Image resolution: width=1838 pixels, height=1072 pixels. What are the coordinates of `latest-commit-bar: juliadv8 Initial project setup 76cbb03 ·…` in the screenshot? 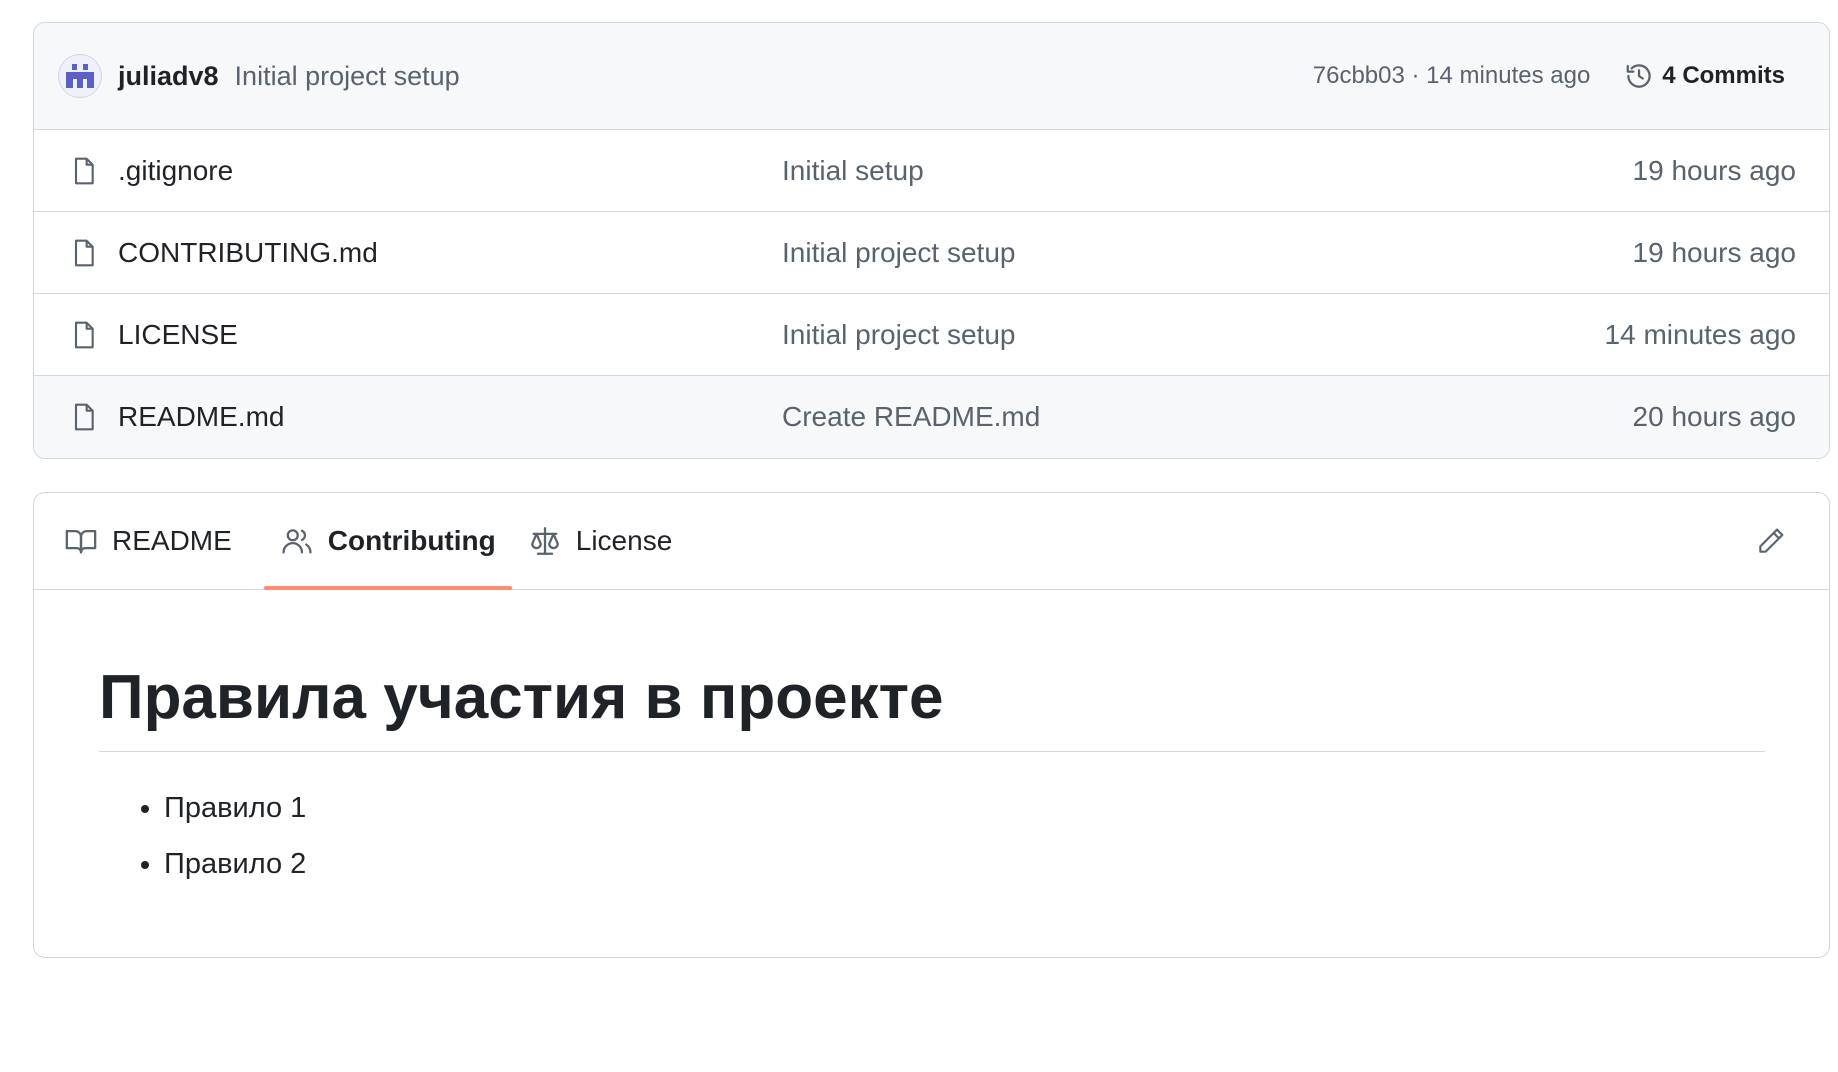 It's located at (931, 76).